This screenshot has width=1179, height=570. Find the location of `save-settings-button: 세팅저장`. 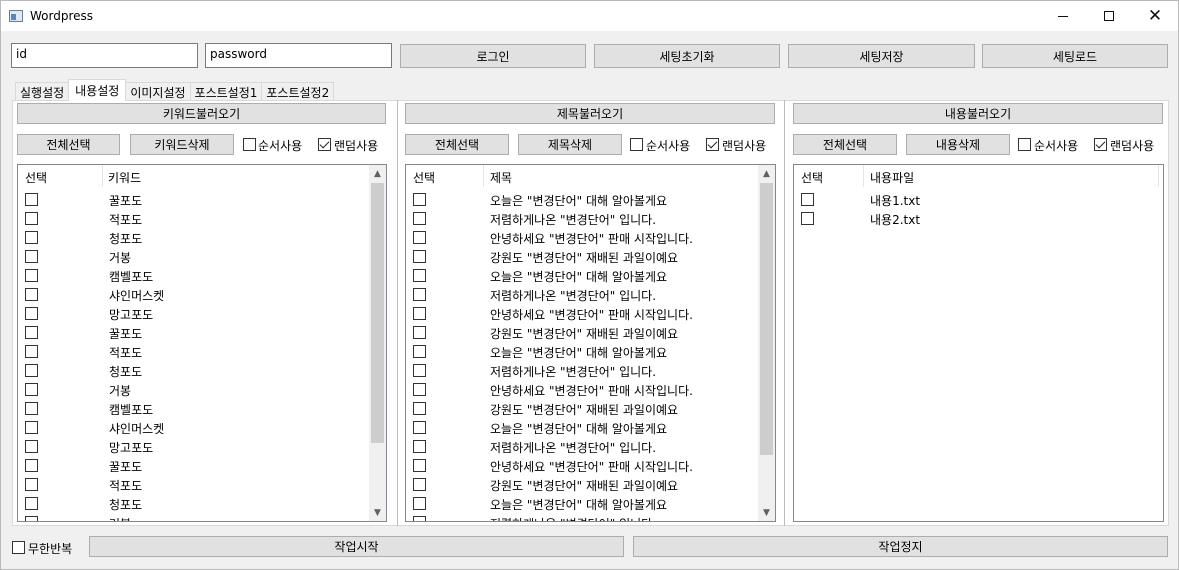

save-settings-button: 세팅저장 is located at coordinates (881, 56).